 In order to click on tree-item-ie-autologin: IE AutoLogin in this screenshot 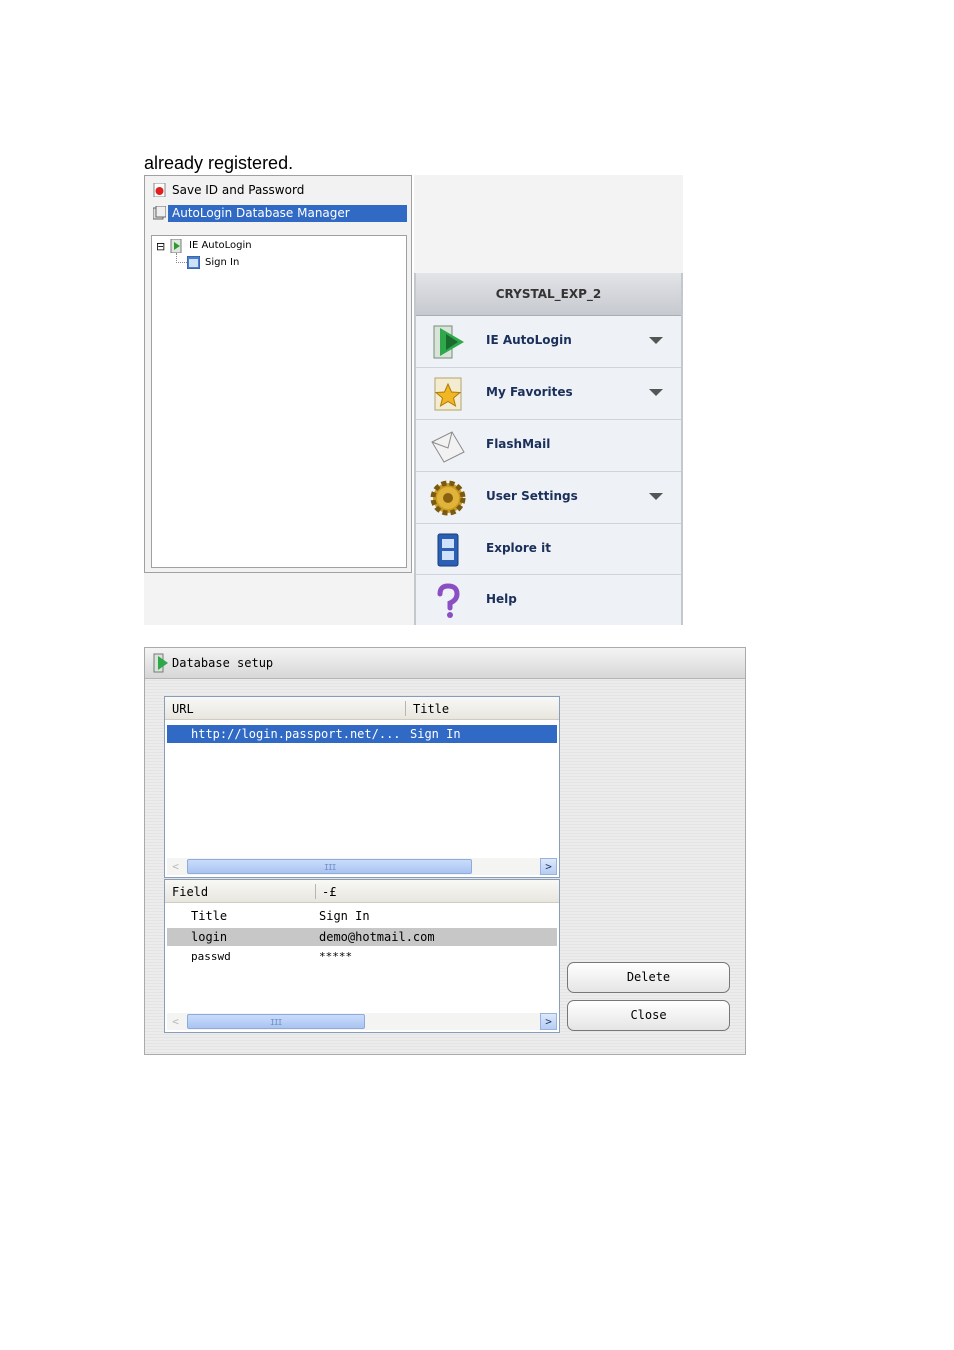, I will do `click(220, 245)`.